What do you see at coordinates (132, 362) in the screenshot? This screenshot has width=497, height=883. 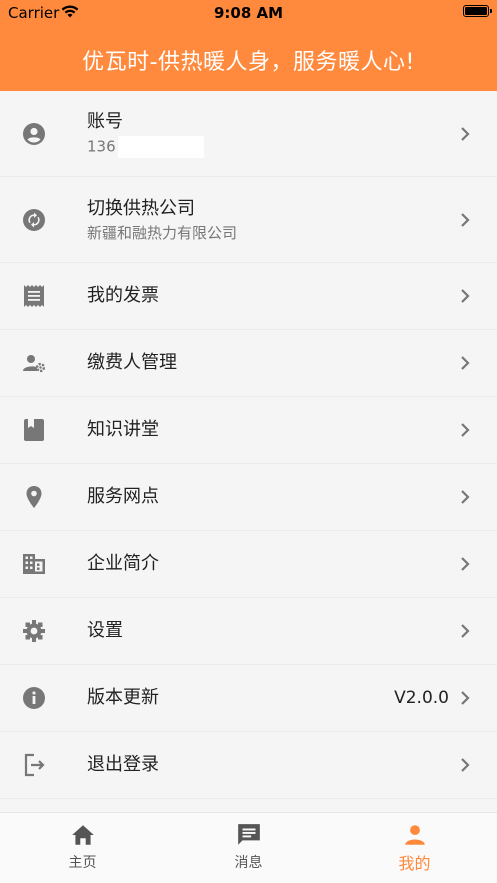 I see `payer-label: 缴费人管理` at bounding box center [132, 362].